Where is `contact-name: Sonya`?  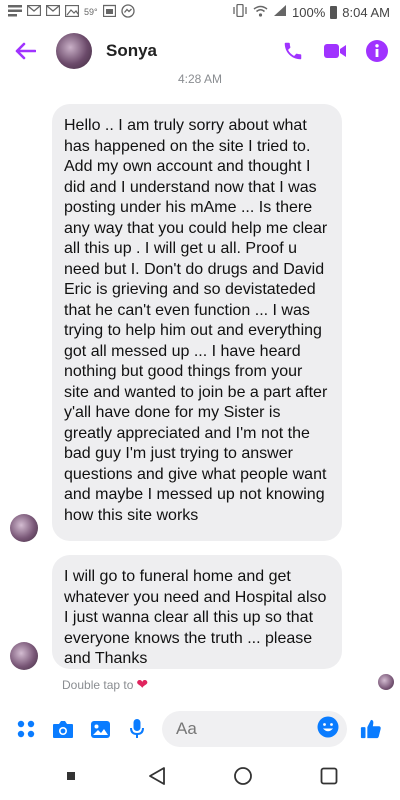 contact-name: Sonya is located at coordinates (185, 51).